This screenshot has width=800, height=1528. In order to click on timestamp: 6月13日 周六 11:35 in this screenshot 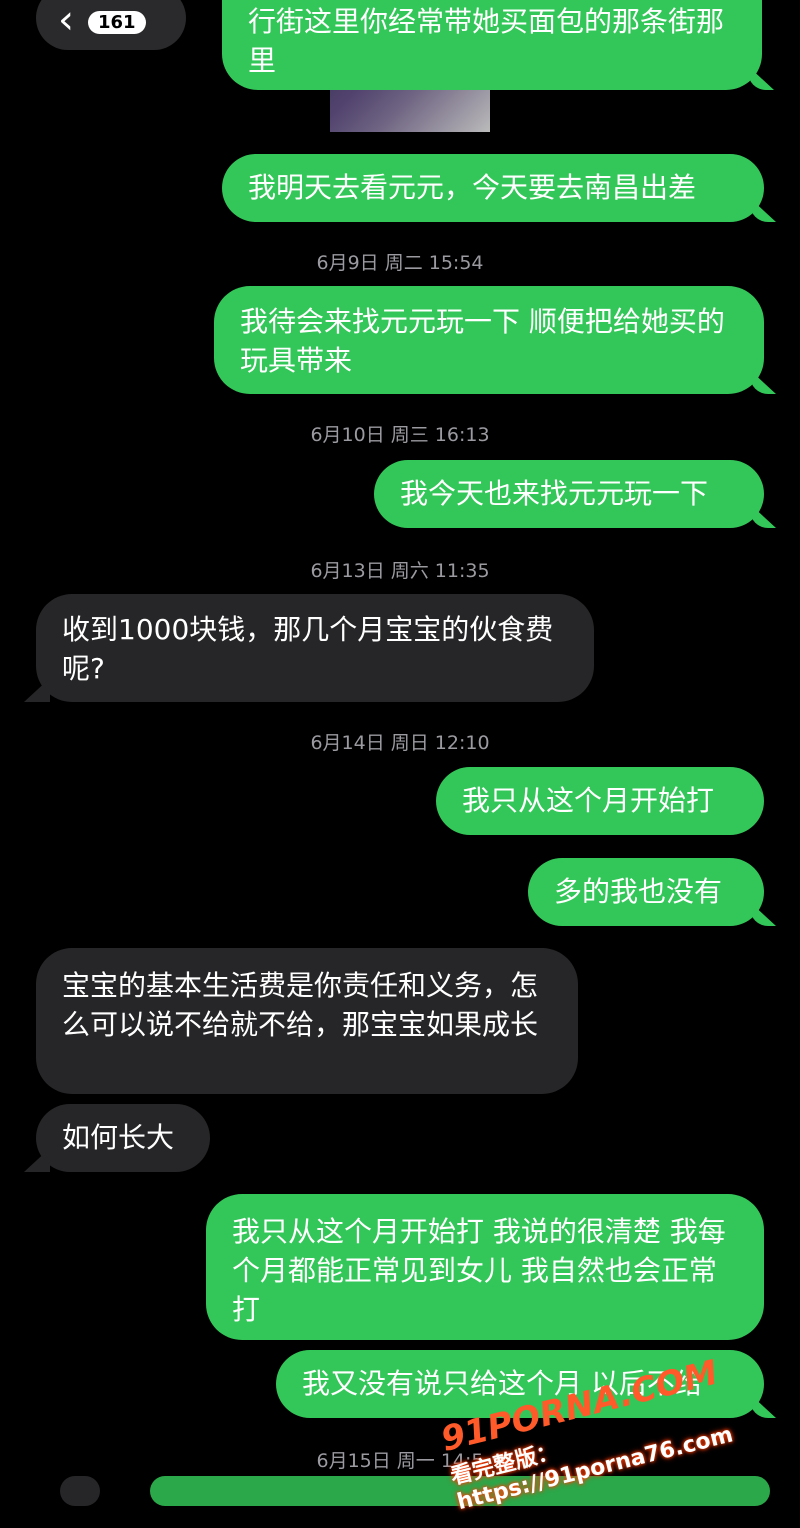, I will do `click(400, 571)`.